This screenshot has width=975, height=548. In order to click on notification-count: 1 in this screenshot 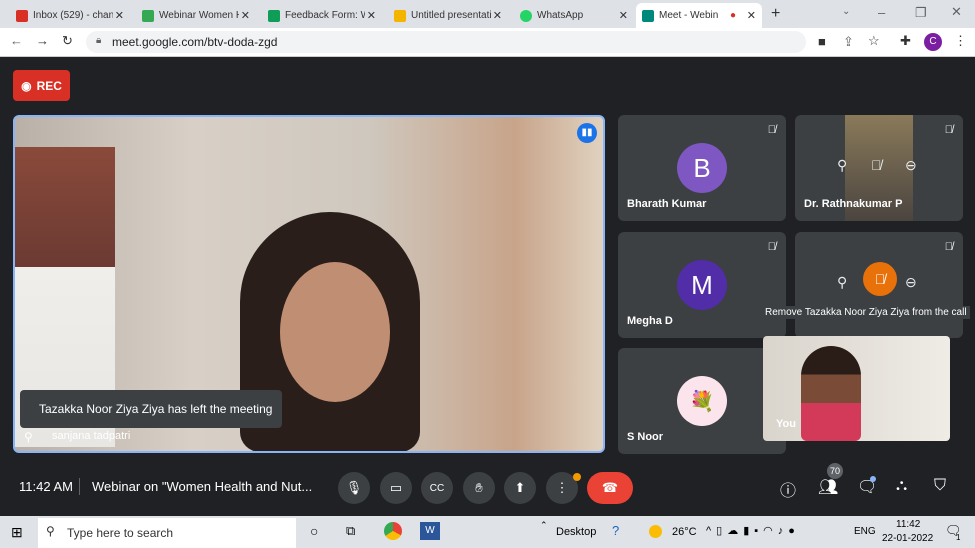, I will do `click(958, 537)`.